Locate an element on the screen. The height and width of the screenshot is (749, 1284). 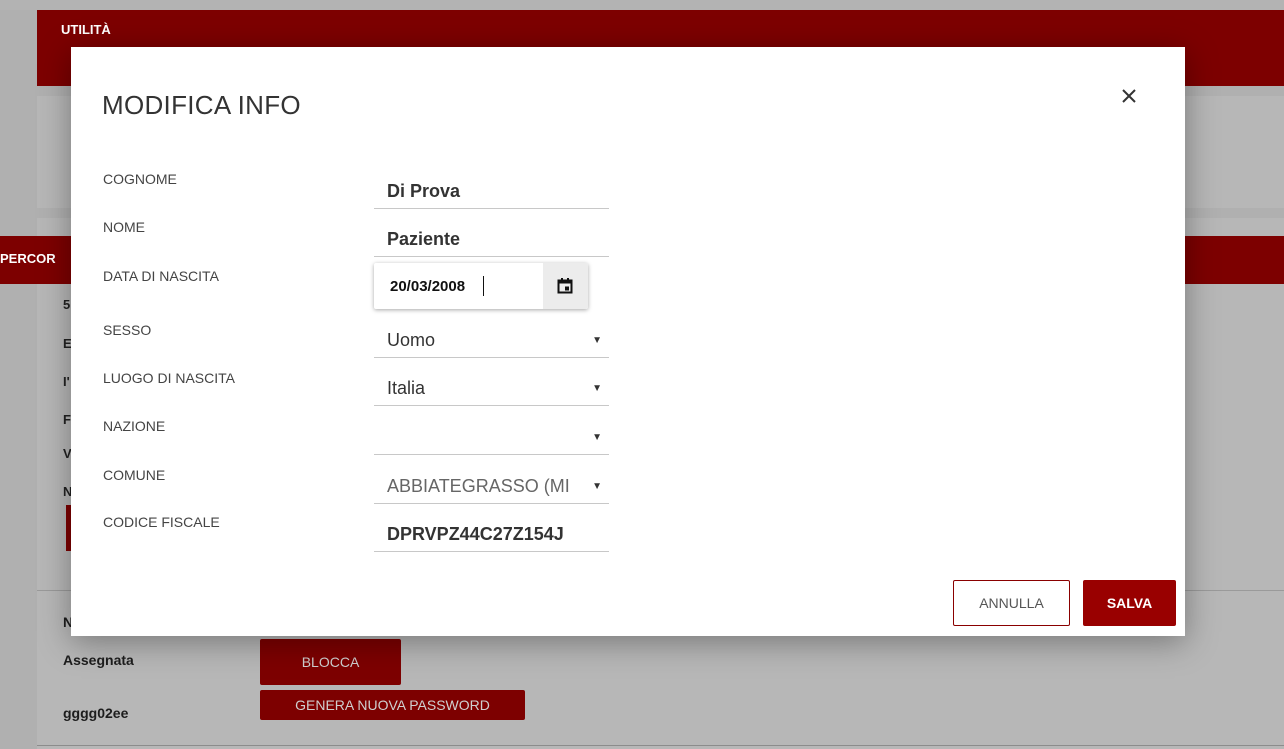
calendar-button is located at coordinates (565, 286).